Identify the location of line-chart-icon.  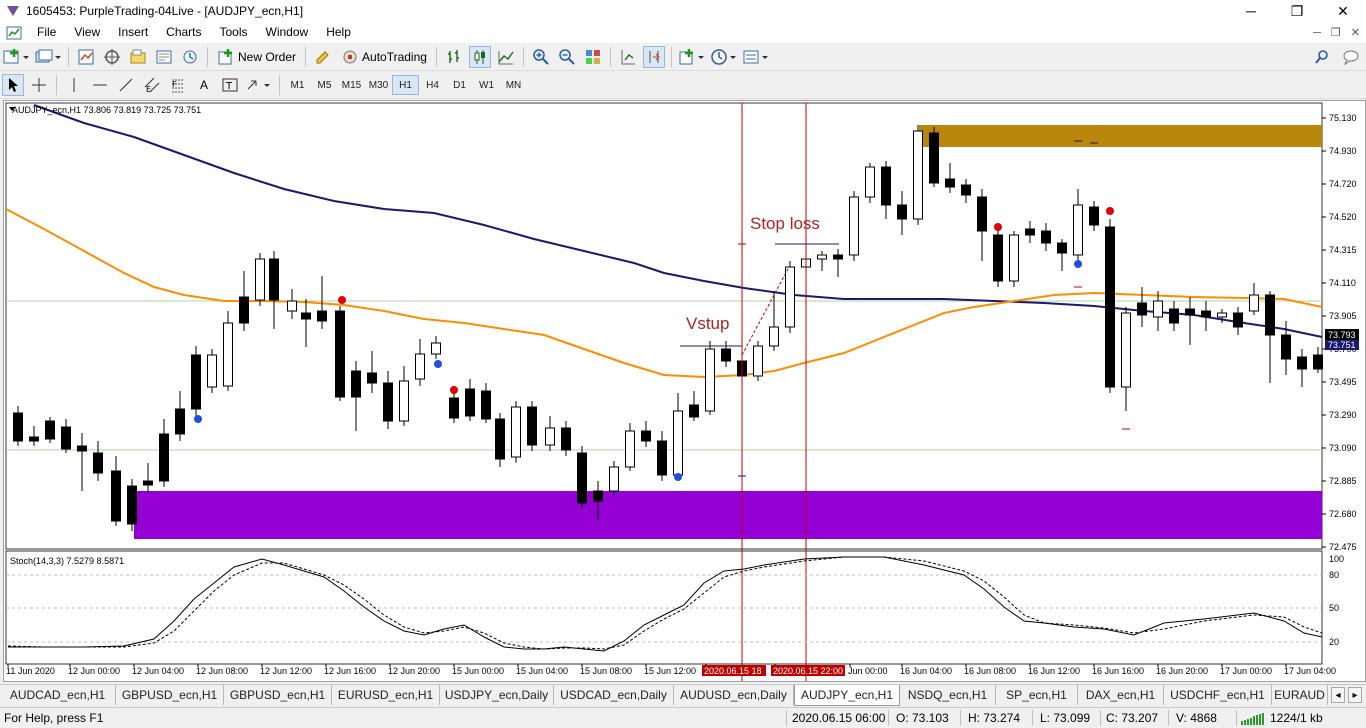
(506, 57).